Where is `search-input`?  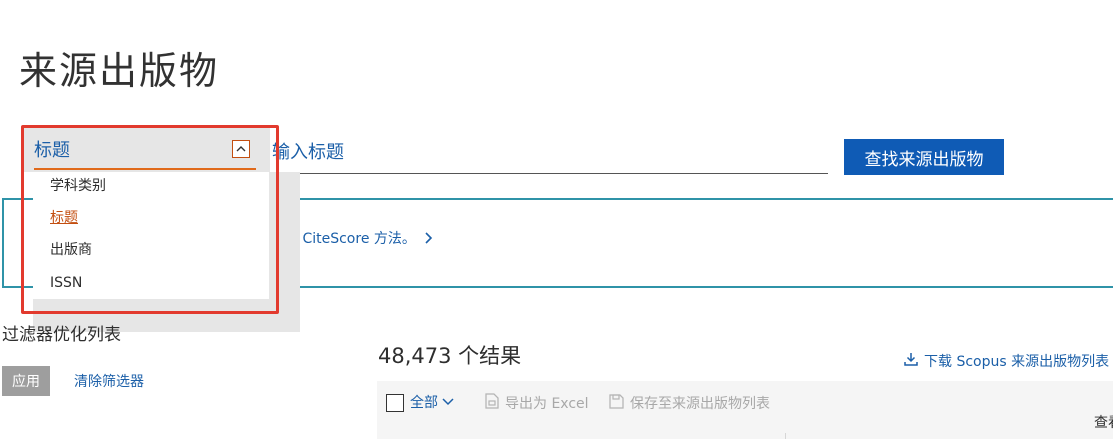
search-input is located at coordinates (550, 153).